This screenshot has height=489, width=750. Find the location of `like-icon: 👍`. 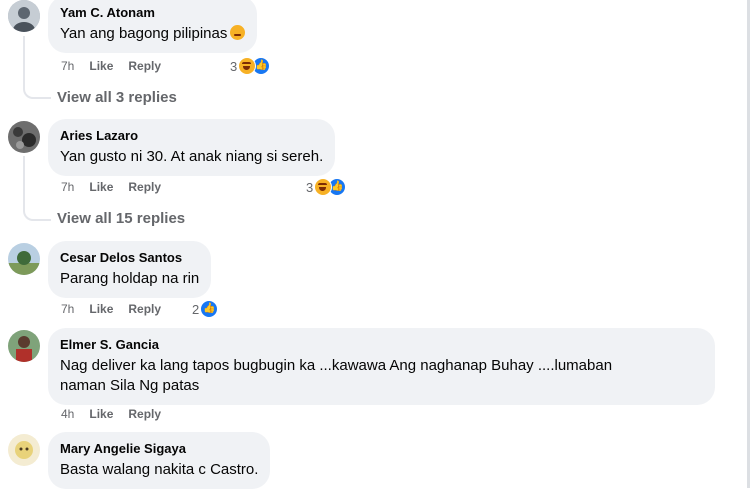

like-icon: 👍 is located at coordinates (209, 309).